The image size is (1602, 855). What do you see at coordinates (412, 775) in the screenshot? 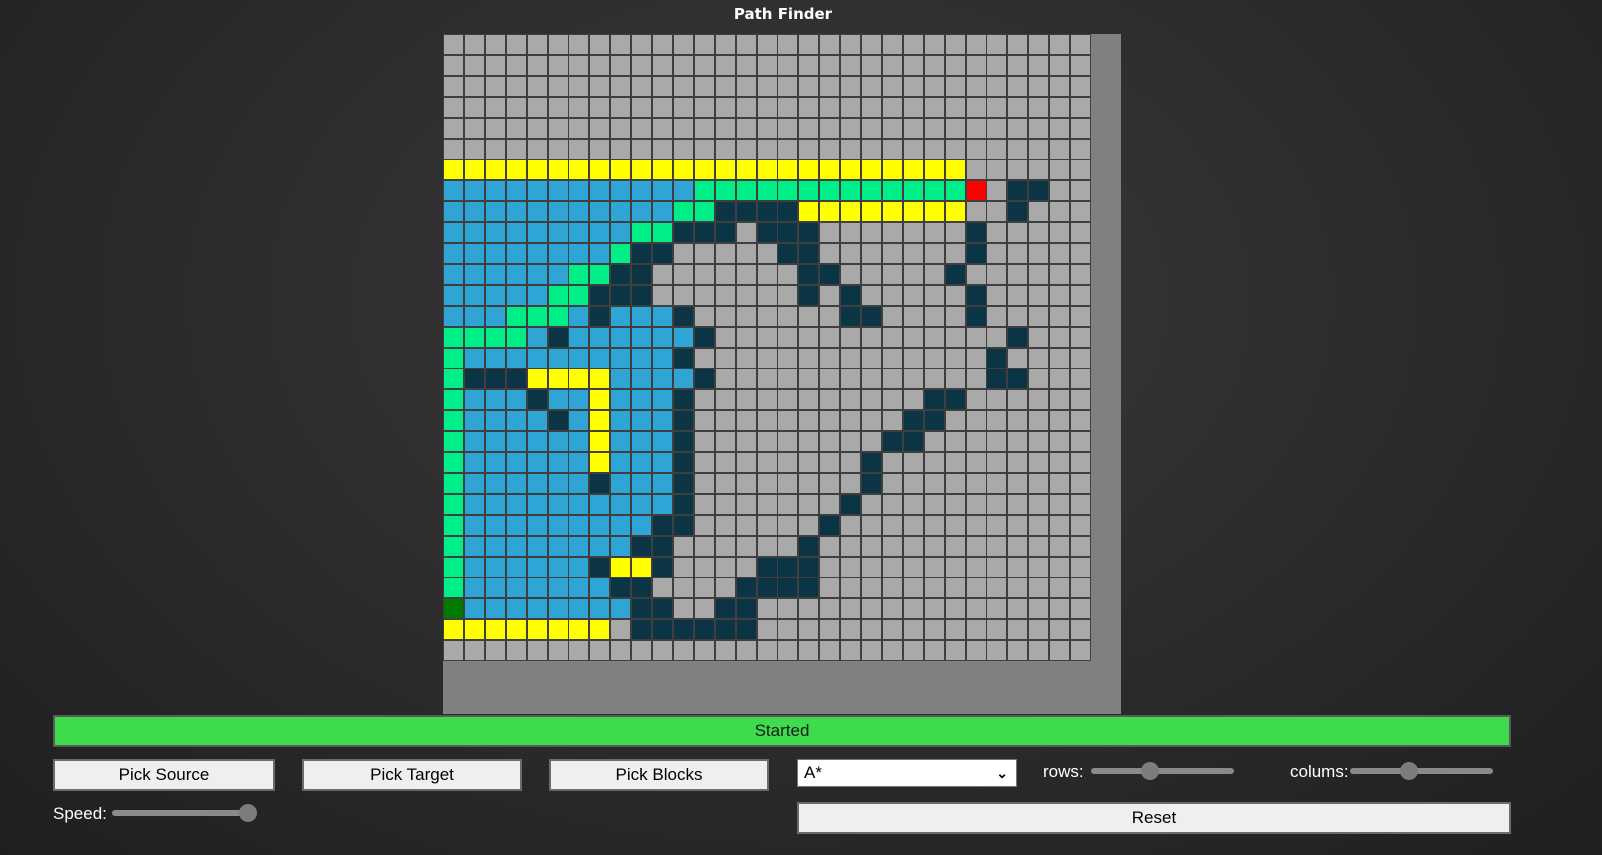
I see `pick-target-button: Pick Target` at bounding box center [412, 775].